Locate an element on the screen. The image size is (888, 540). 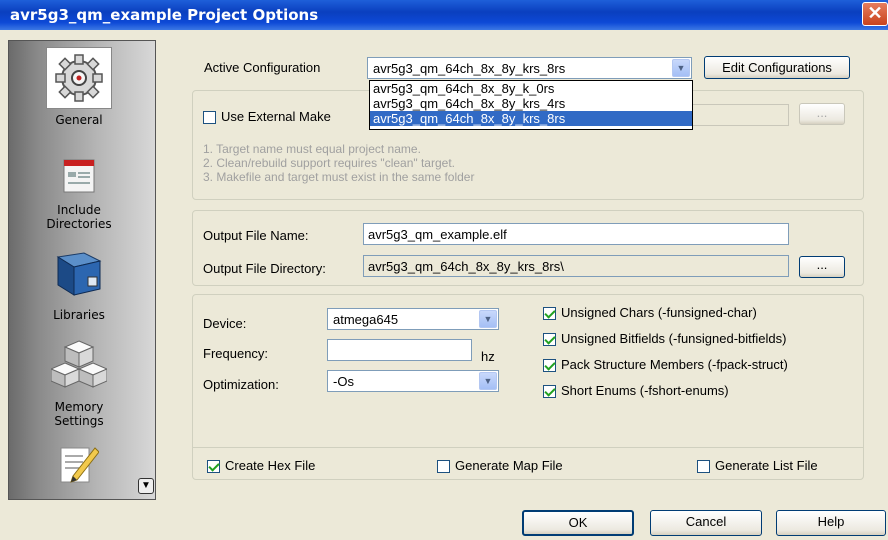
pack-structure-members-label: Pack Structure Members (-fpack-struct) is located at coordinates (674, 364).